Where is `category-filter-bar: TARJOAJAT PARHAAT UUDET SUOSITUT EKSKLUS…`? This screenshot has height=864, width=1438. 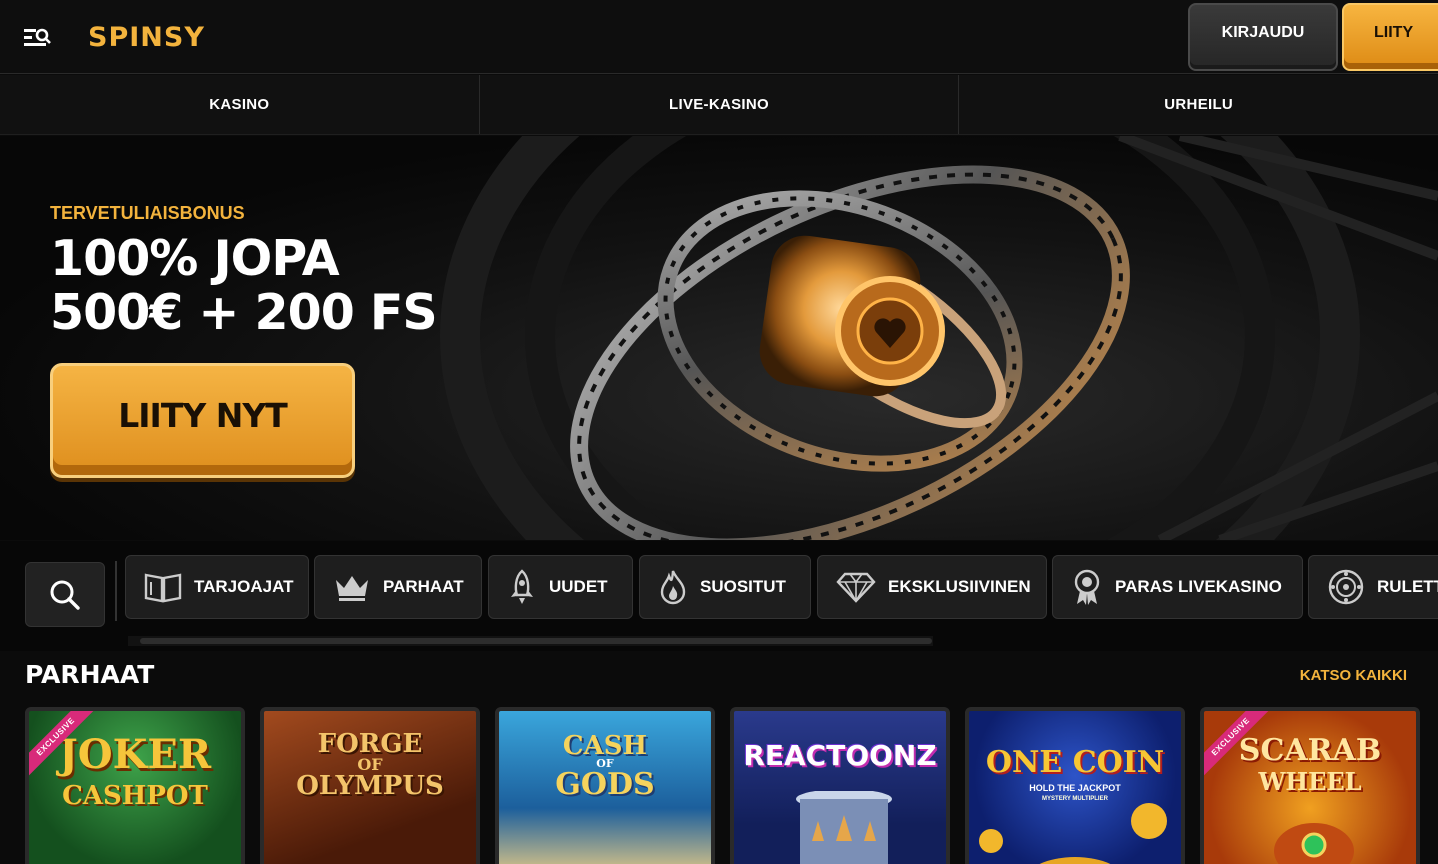 category-filter-bar: TARJOAJAT PARHAAT UUDET SUOSITUT EKSKLUS… is located at coordinates (719, 596).